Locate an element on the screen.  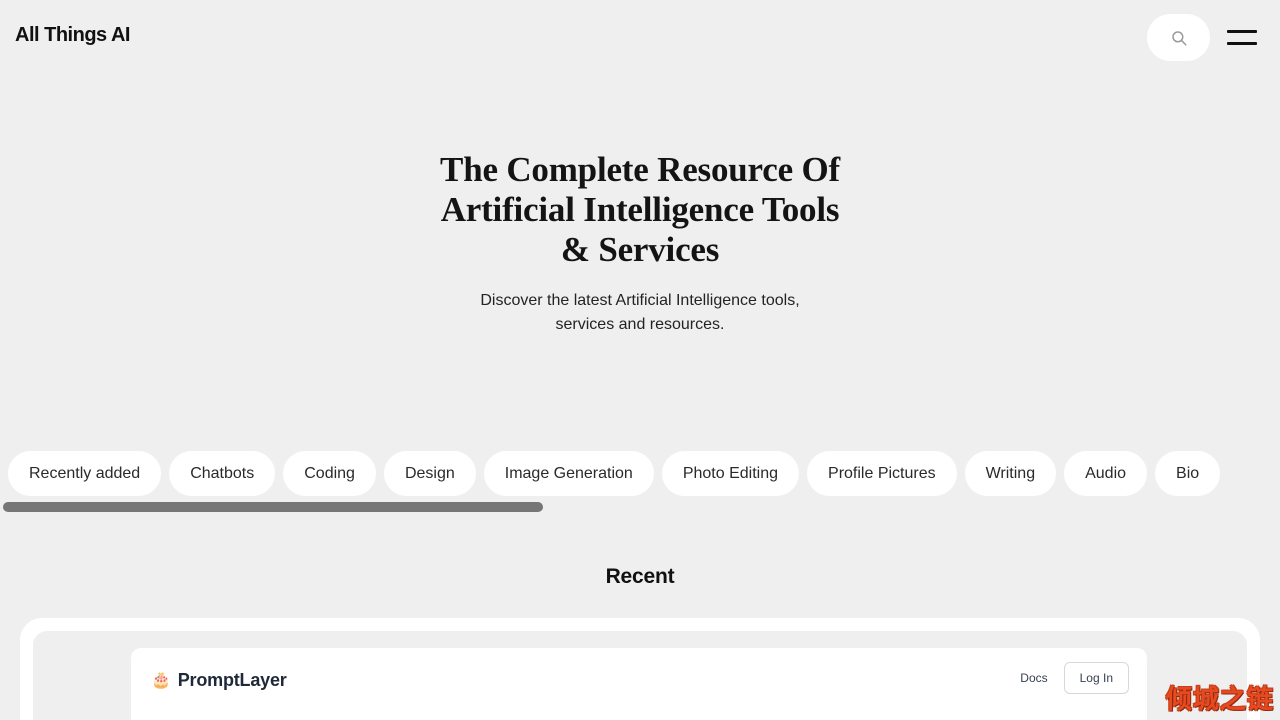
search-icon is located at coordinates (1179, 38).